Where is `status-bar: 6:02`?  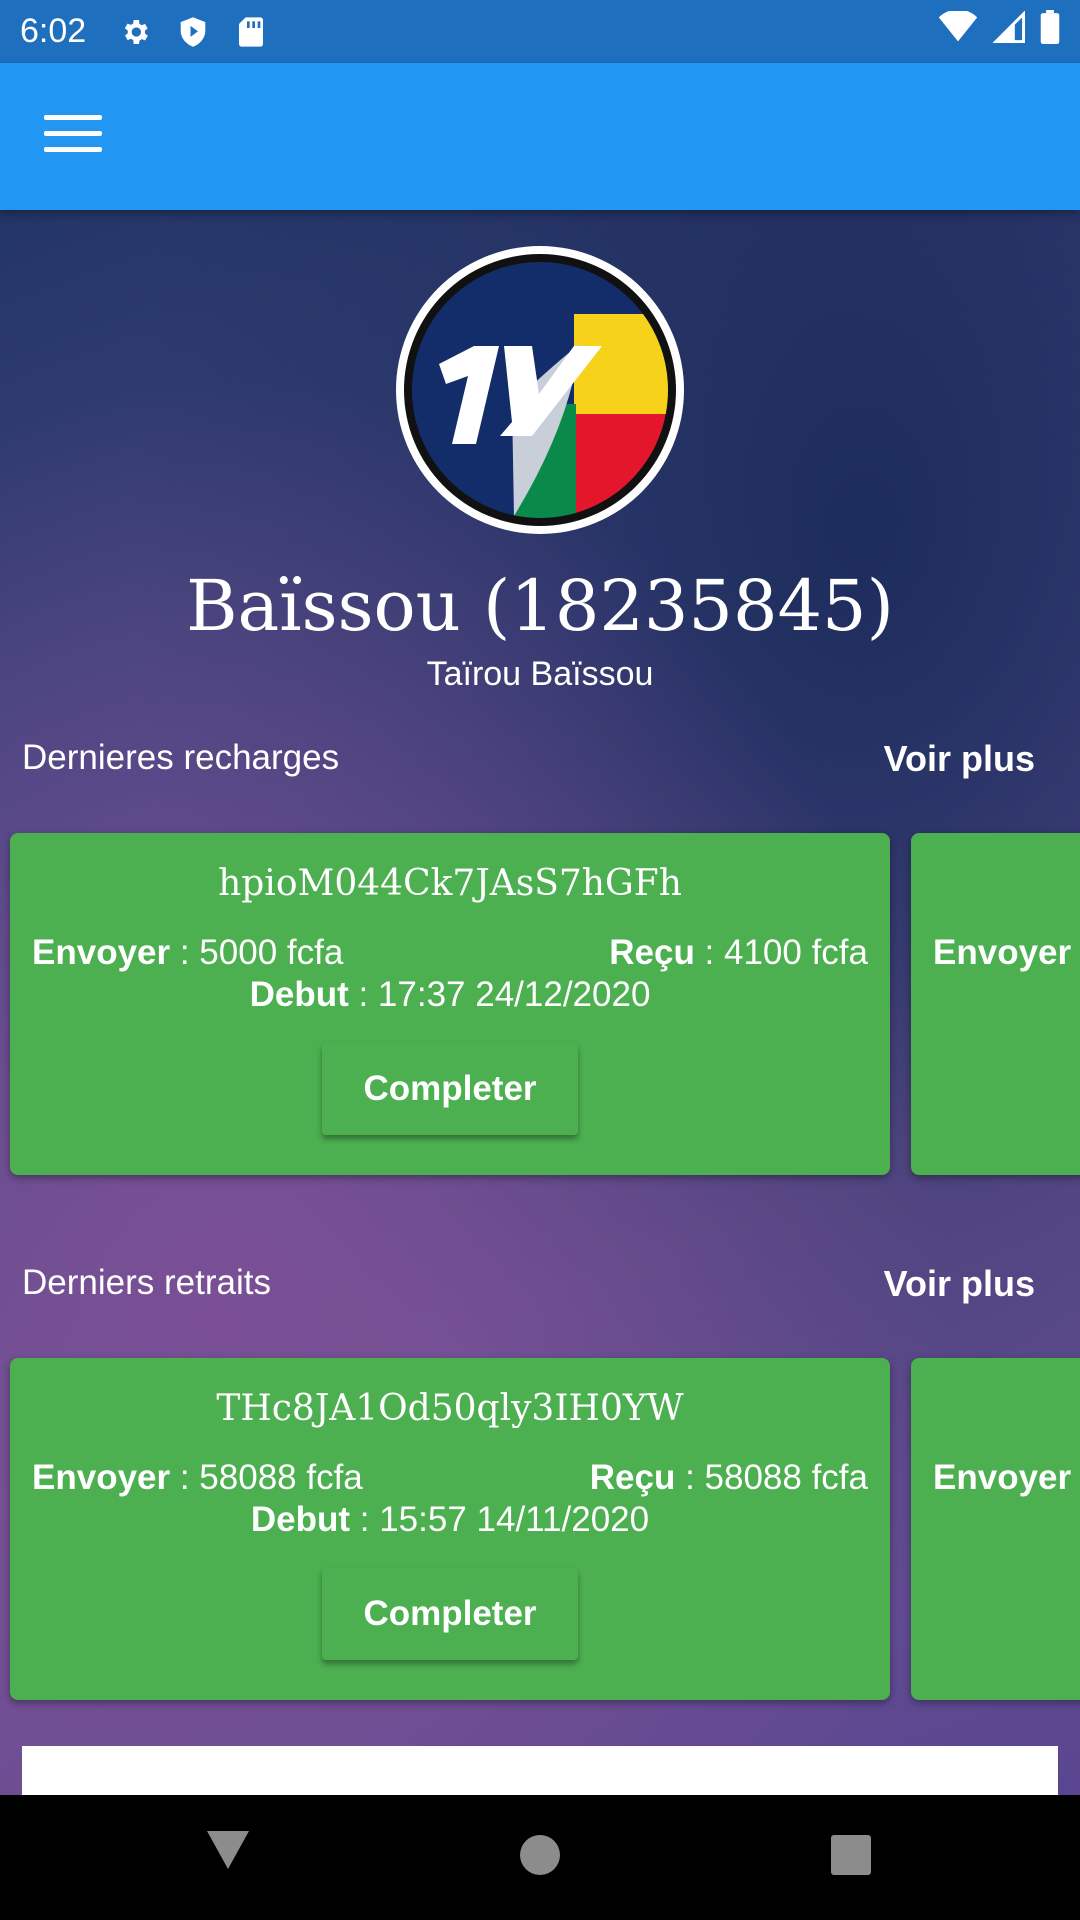
status-bar: 6:02 is located at coordinates (540, 31).